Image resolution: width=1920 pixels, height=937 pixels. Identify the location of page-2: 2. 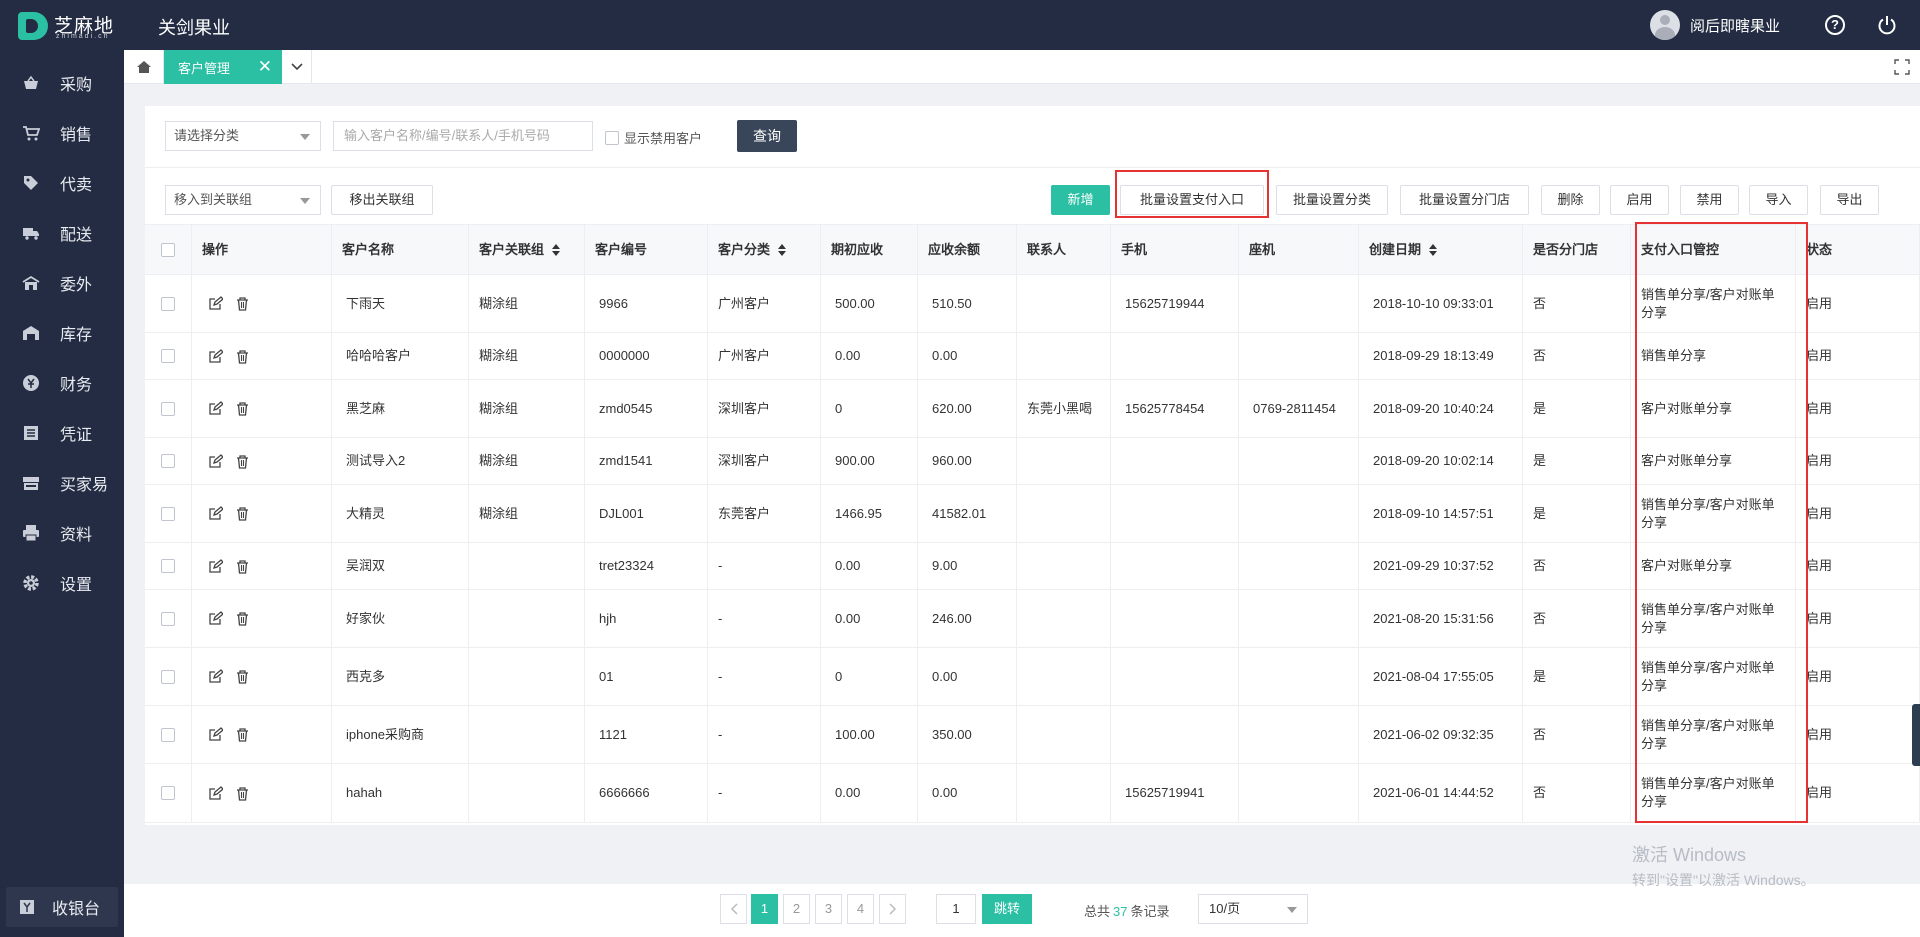
(796, 909).